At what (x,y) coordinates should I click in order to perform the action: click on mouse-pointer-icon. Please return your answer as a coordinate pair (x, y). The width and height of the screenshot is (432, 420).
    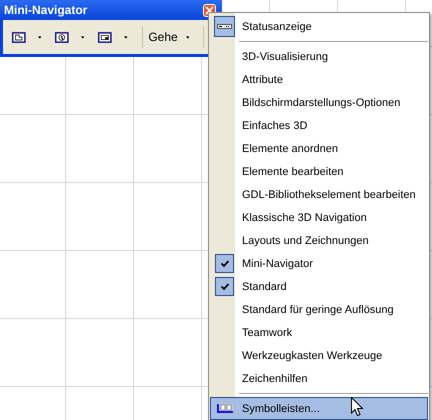
    Looking at the image, I should click on (357, 407).